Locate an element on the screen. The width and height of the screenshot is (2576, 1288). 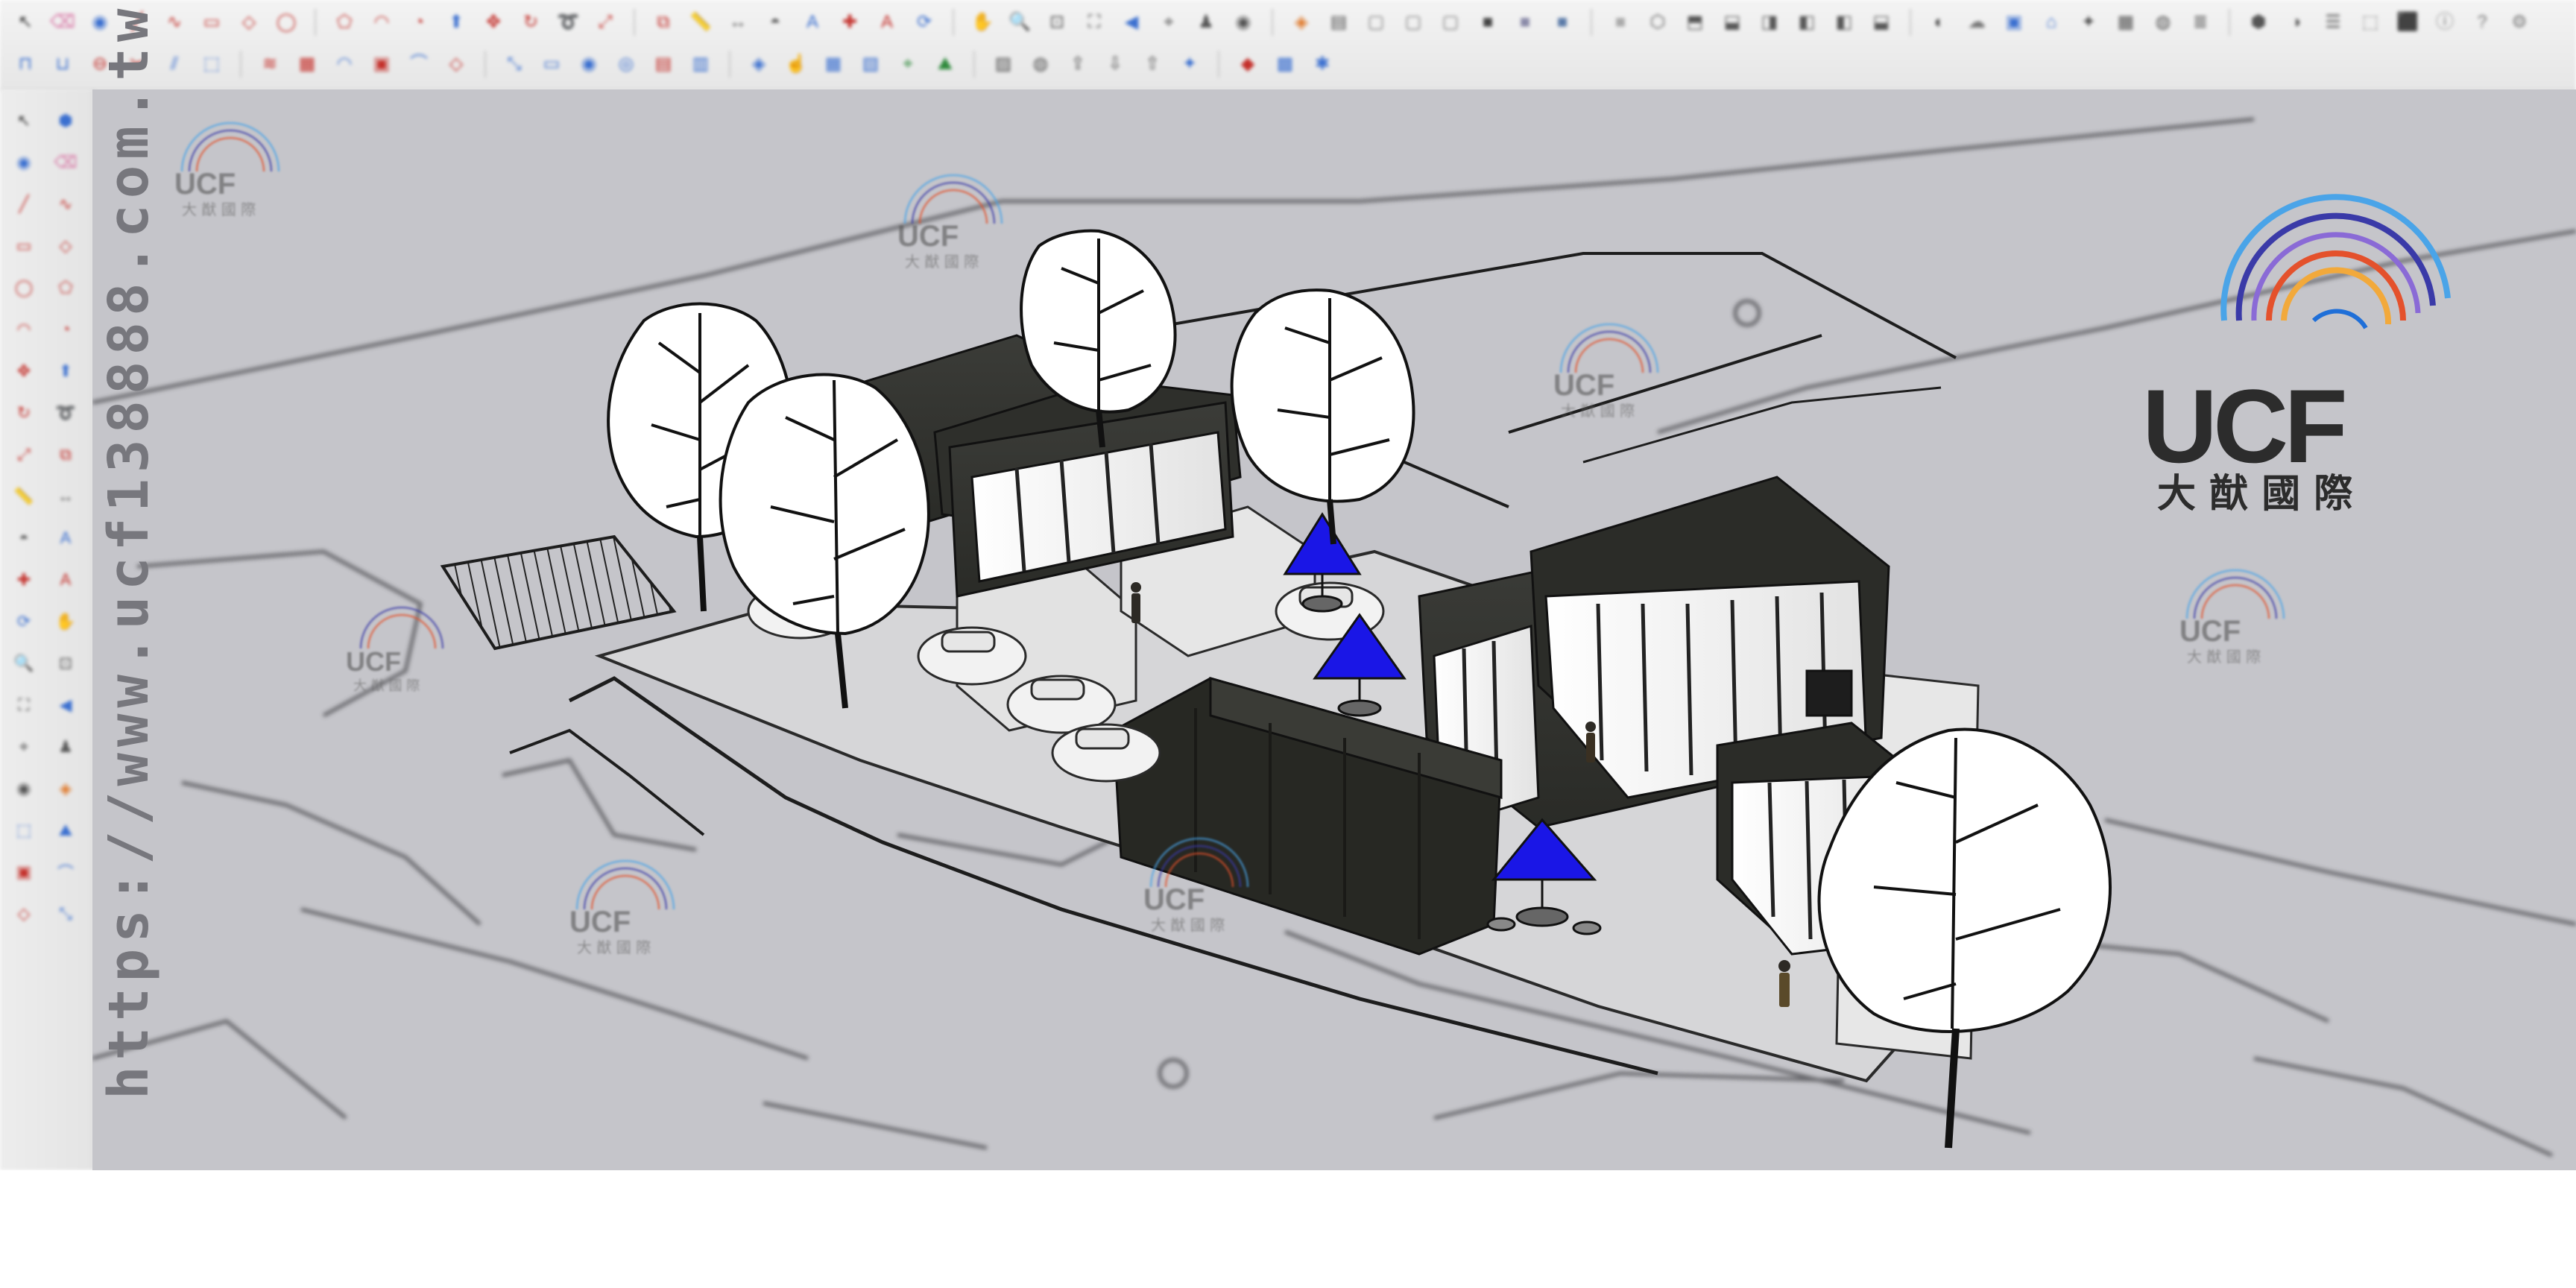
zoom-button: 🔍 is located at coordinates (23, 663).